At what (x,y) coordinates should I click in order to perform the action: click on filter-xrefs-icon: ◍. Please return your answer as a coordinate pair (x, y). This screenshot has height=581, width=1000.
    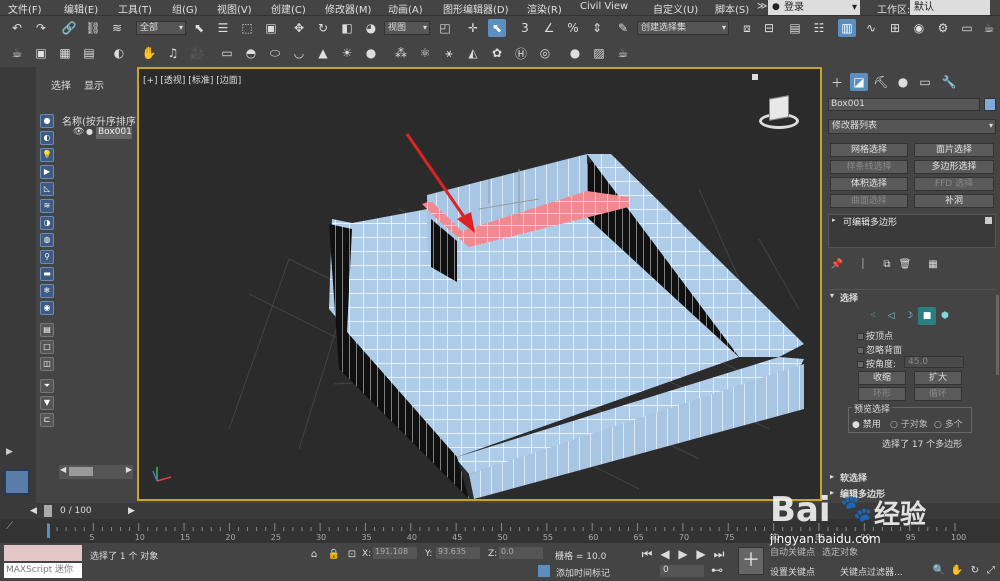
    Looking at the image, I should click on (47, 240).